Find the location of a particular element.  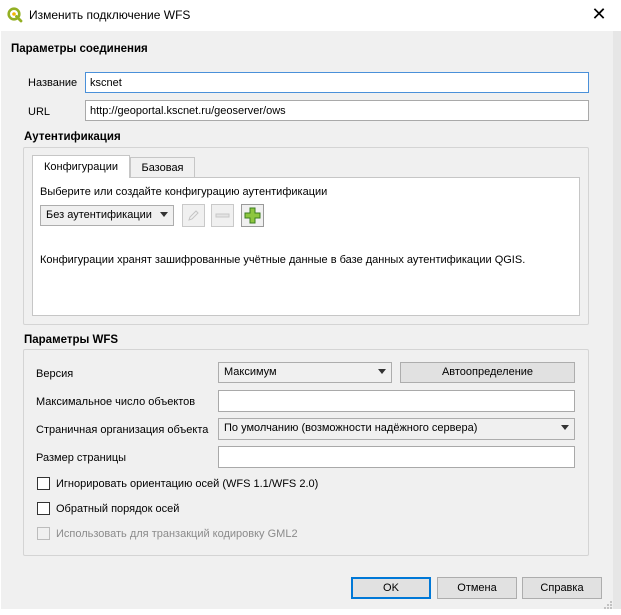

qgis-logo-icon is located at coordinates (15, 15).